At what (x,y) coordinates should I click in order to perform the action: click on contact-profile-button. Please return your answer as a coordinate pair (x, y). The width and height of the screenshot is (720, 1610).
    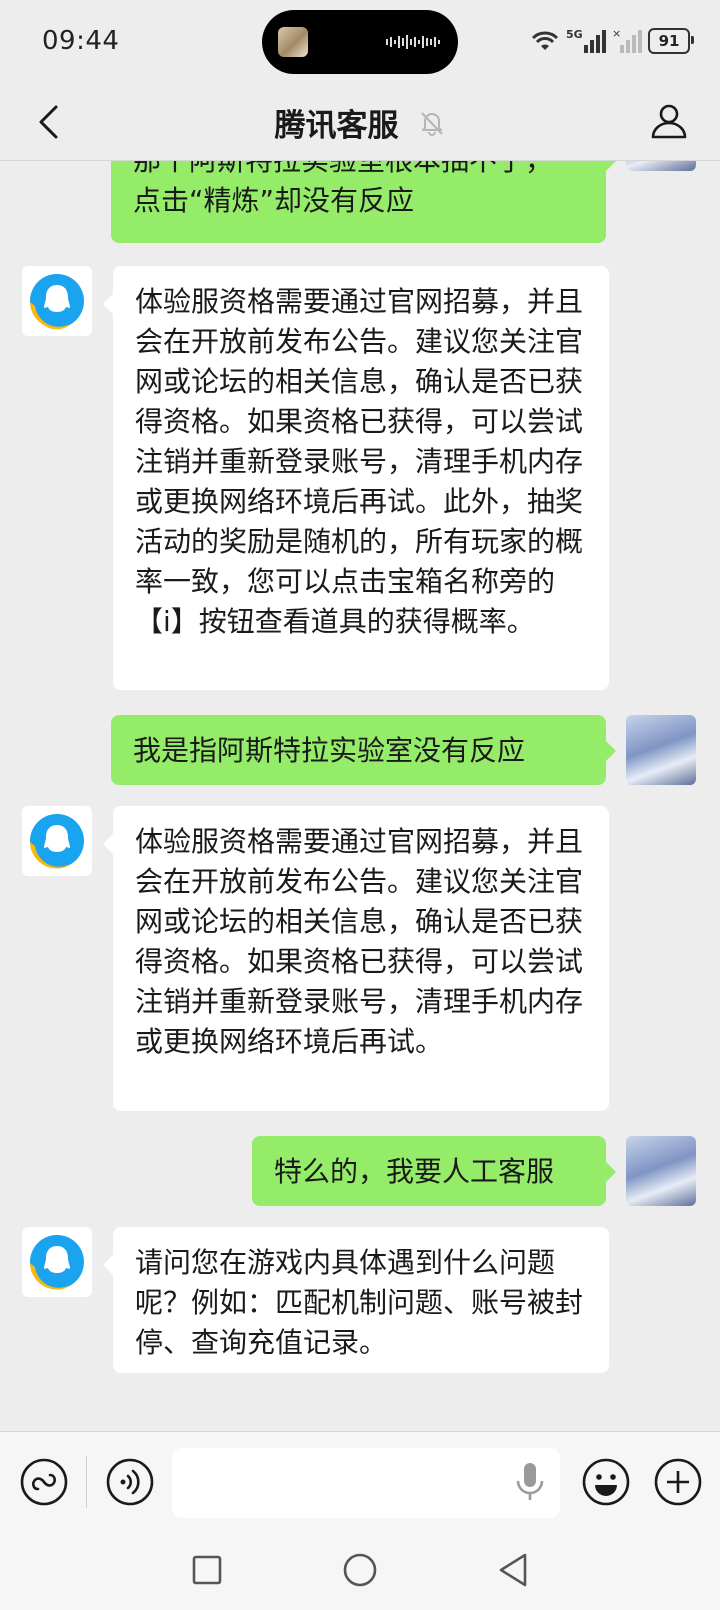
    Looking at the image, I should click on (669, 121).